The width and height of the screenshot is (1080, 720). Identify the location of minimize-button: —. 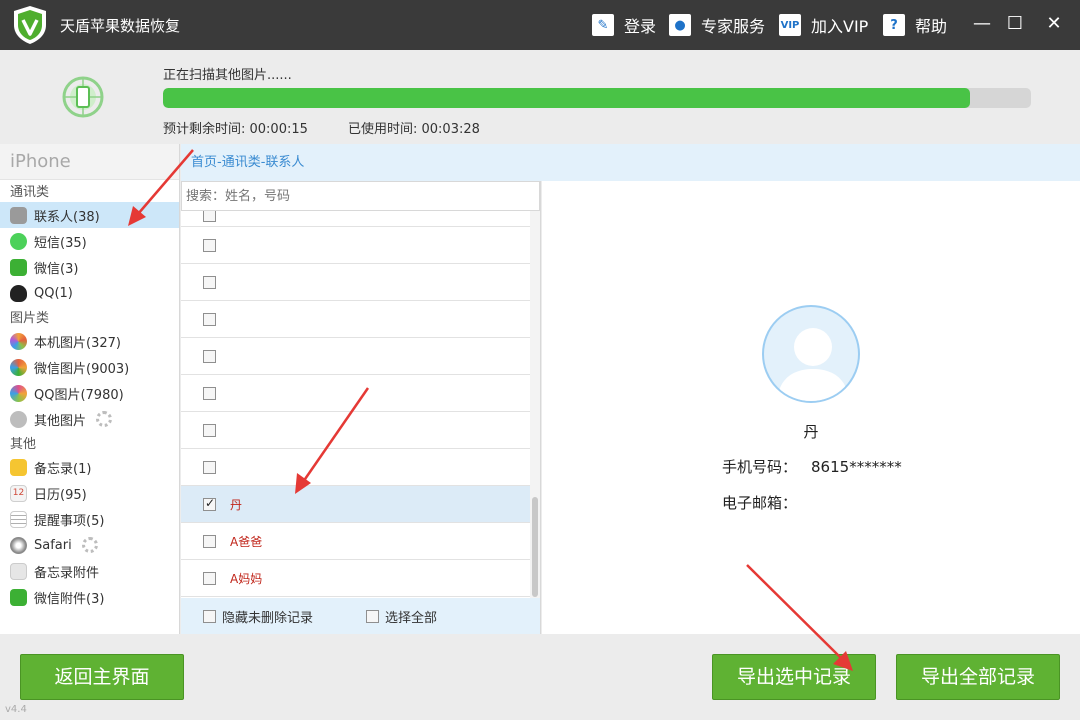
(982, 24).